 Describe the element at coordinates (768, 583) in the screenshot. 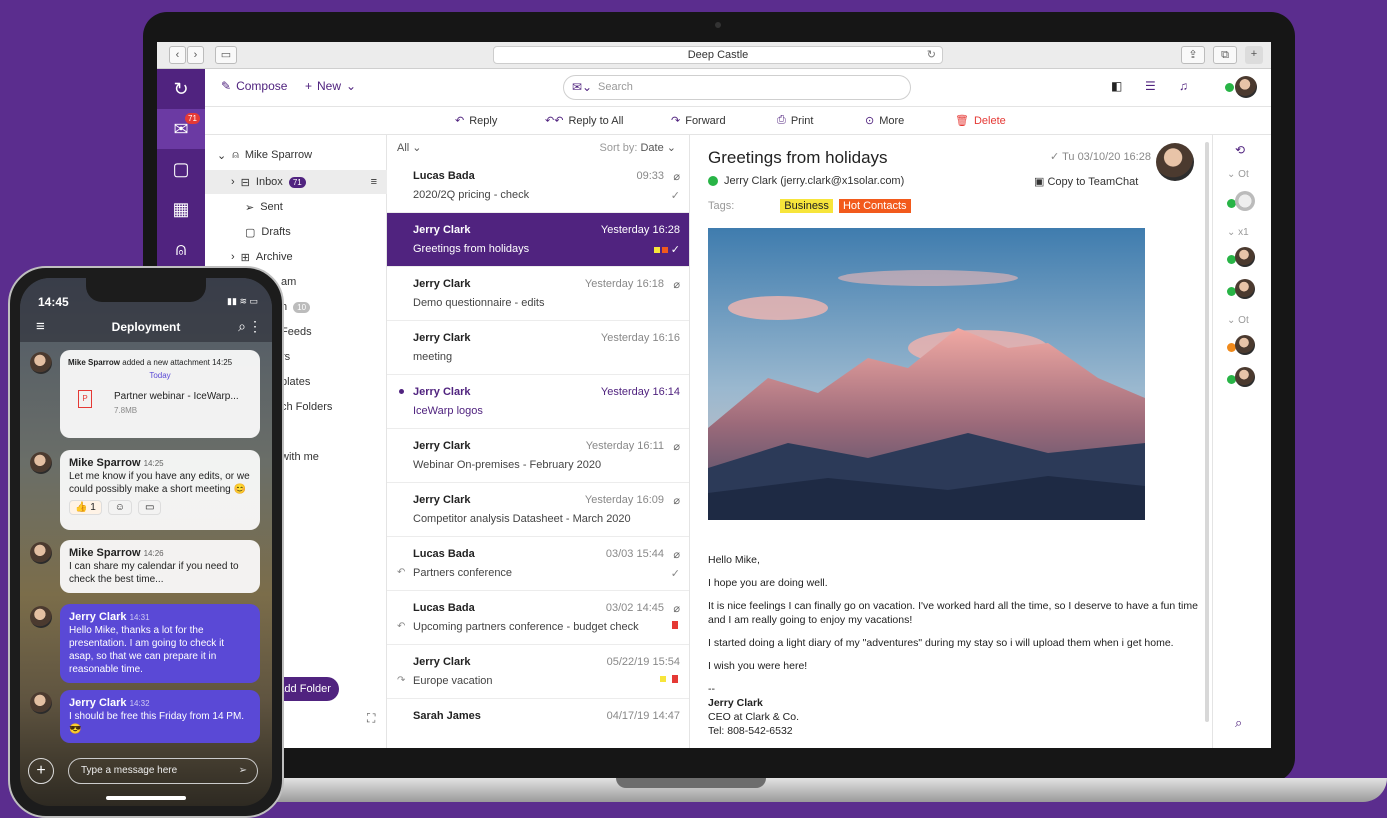

I see `email-paragraph: I hope you are doing well.` at that location.